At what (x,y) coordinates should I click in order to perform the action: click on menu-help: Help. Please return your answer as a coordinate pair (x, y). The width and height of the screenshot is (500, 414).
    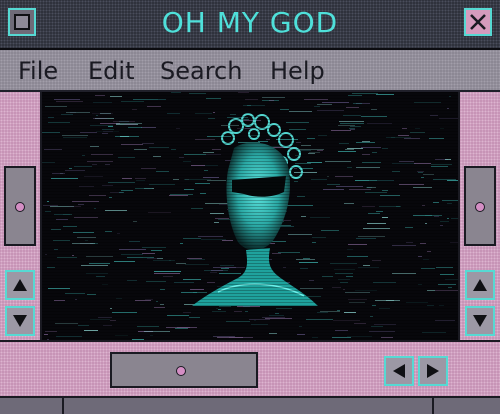
    Looking at the image, I should click on (297, 71).